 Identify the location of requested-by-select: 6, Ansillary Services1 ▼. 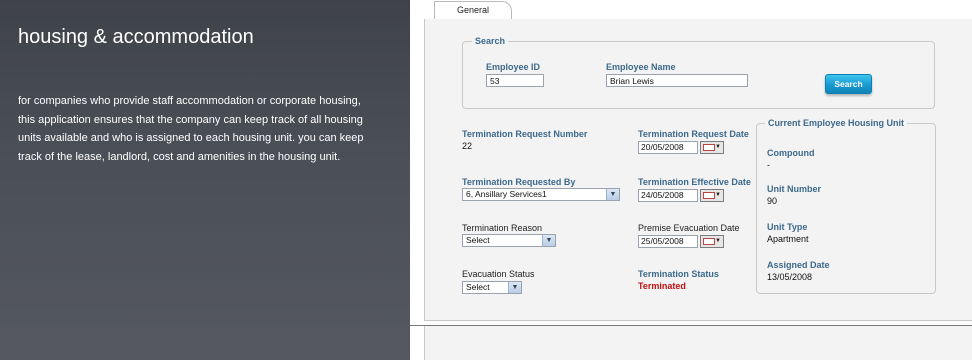
(541, 194).